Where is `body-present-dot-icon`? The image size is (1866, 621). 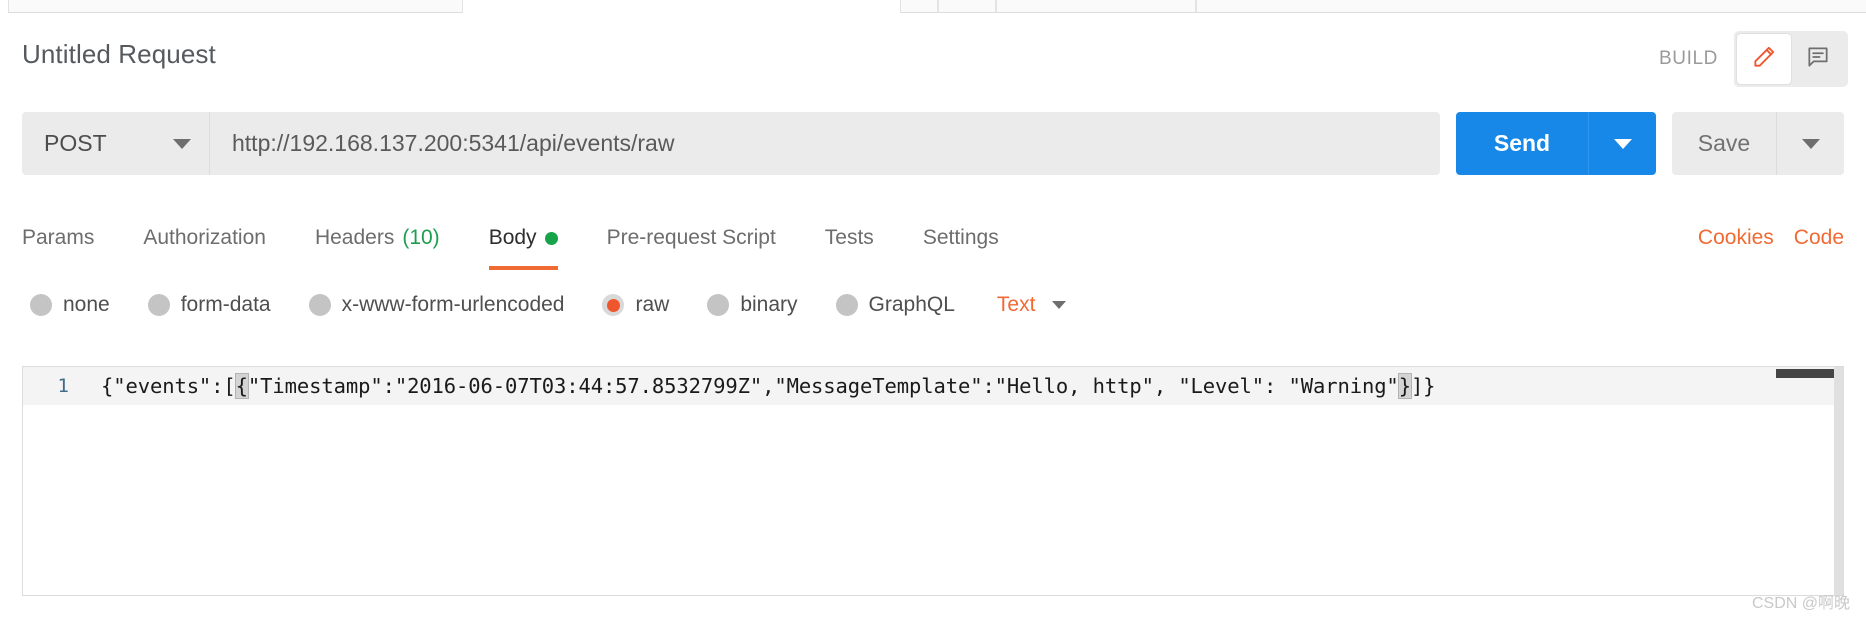 body-present-dot-icon is located at coordinates (551, 238).